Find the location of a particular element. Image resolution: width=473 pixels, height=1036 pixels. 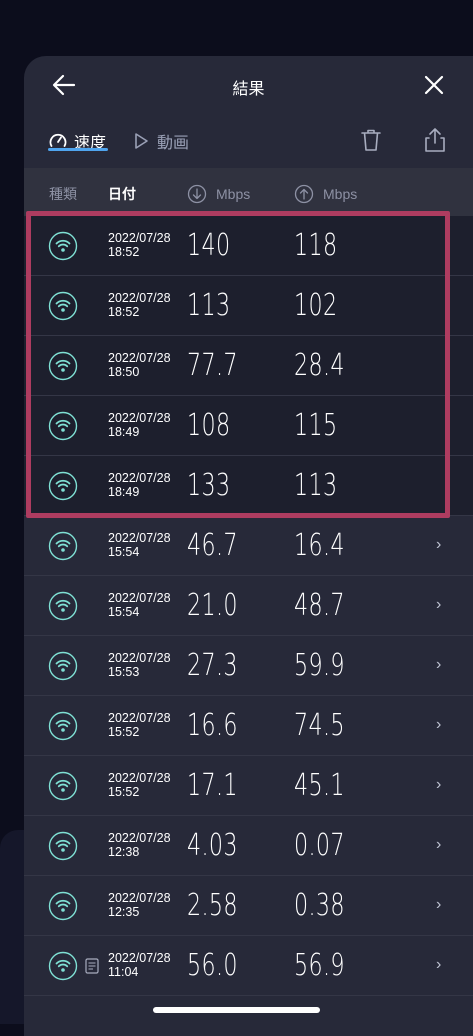

result-datetime: 2022/07/28 18:50 is located at coordinates (139, 365).